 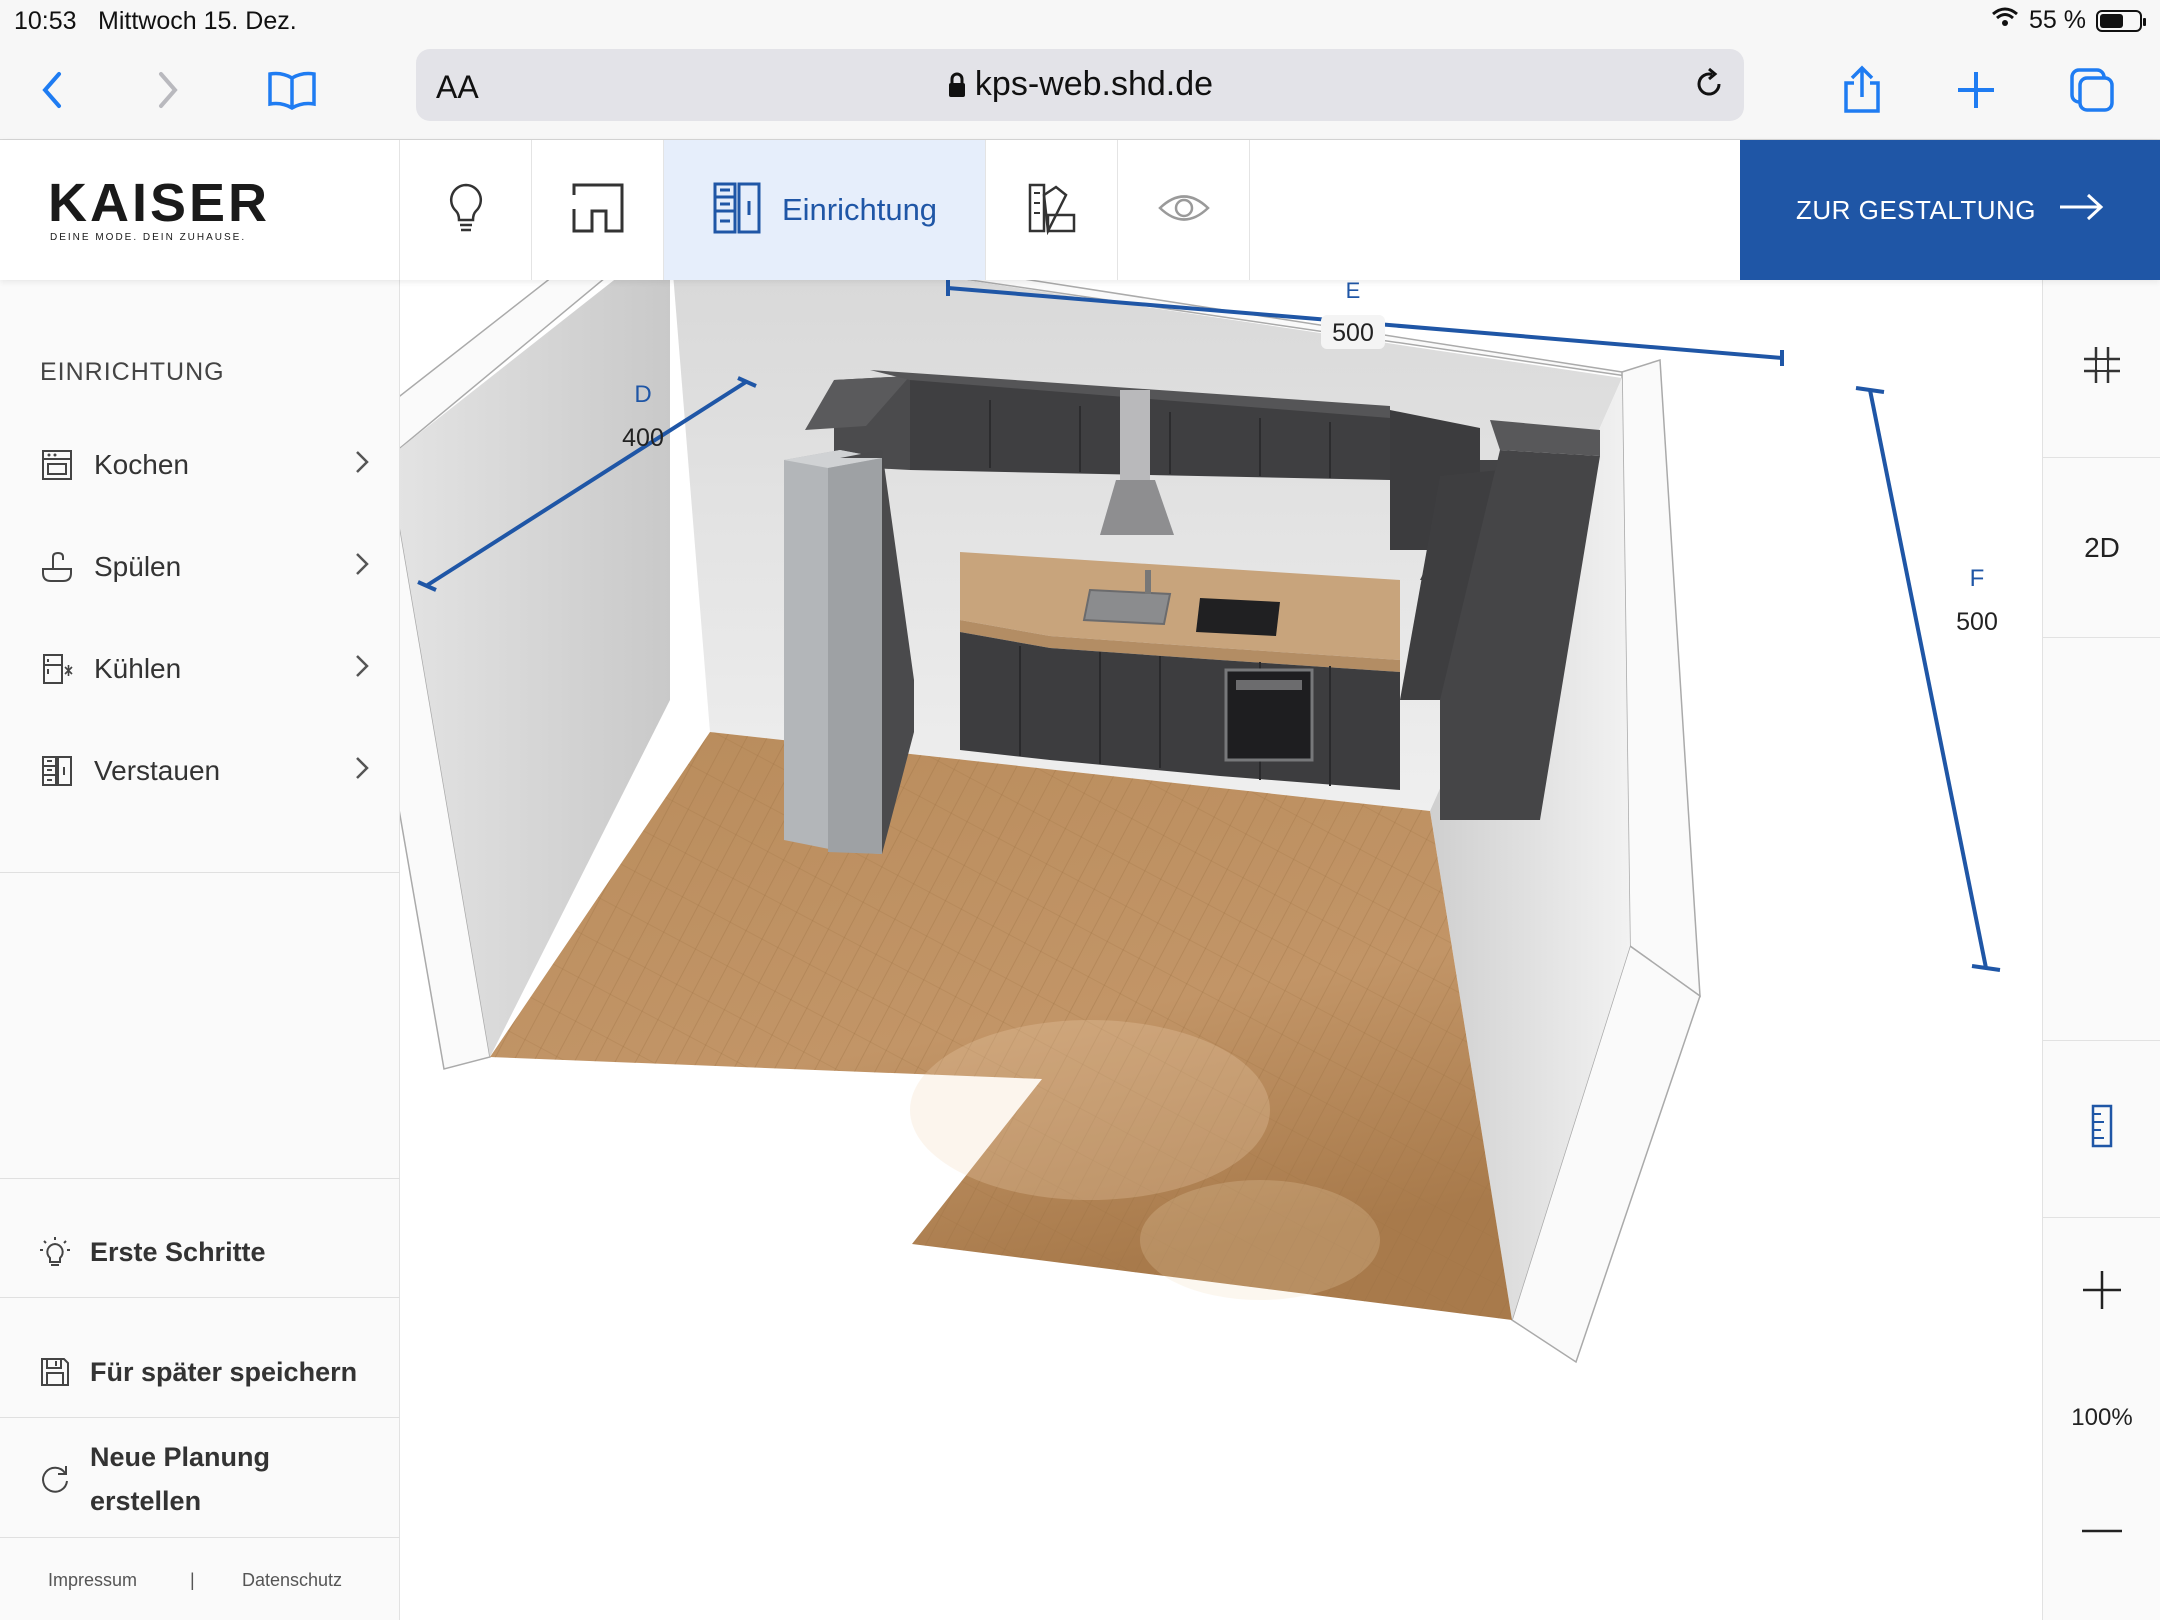 I want to click on sink-icon, so click(x=57, y=567).